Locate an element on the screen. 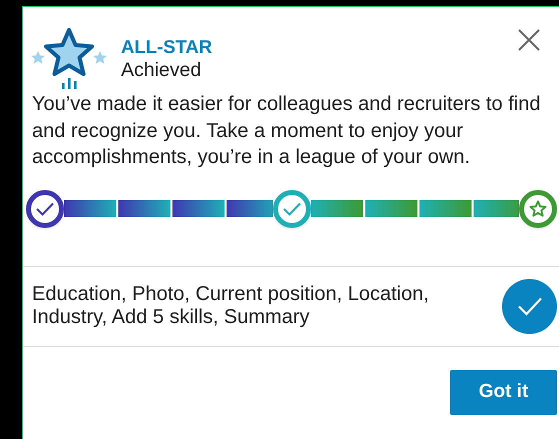 The image size is (559, 439). achievement-title: ALL-STAR is located at coordinates (166, 47).